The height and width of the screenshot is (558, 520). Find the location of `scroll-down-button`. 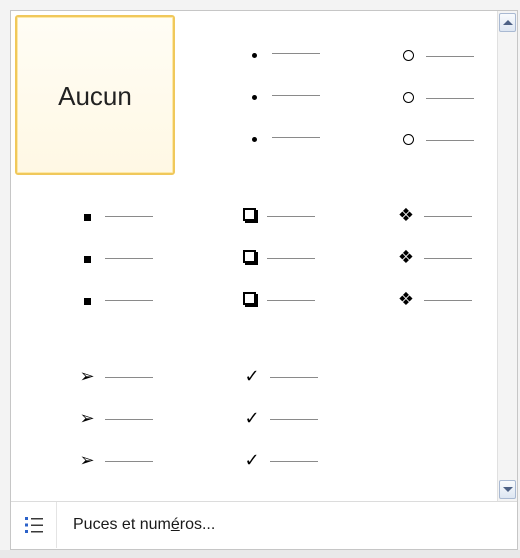

scroll-down-button is located at coordinates (507, 489).